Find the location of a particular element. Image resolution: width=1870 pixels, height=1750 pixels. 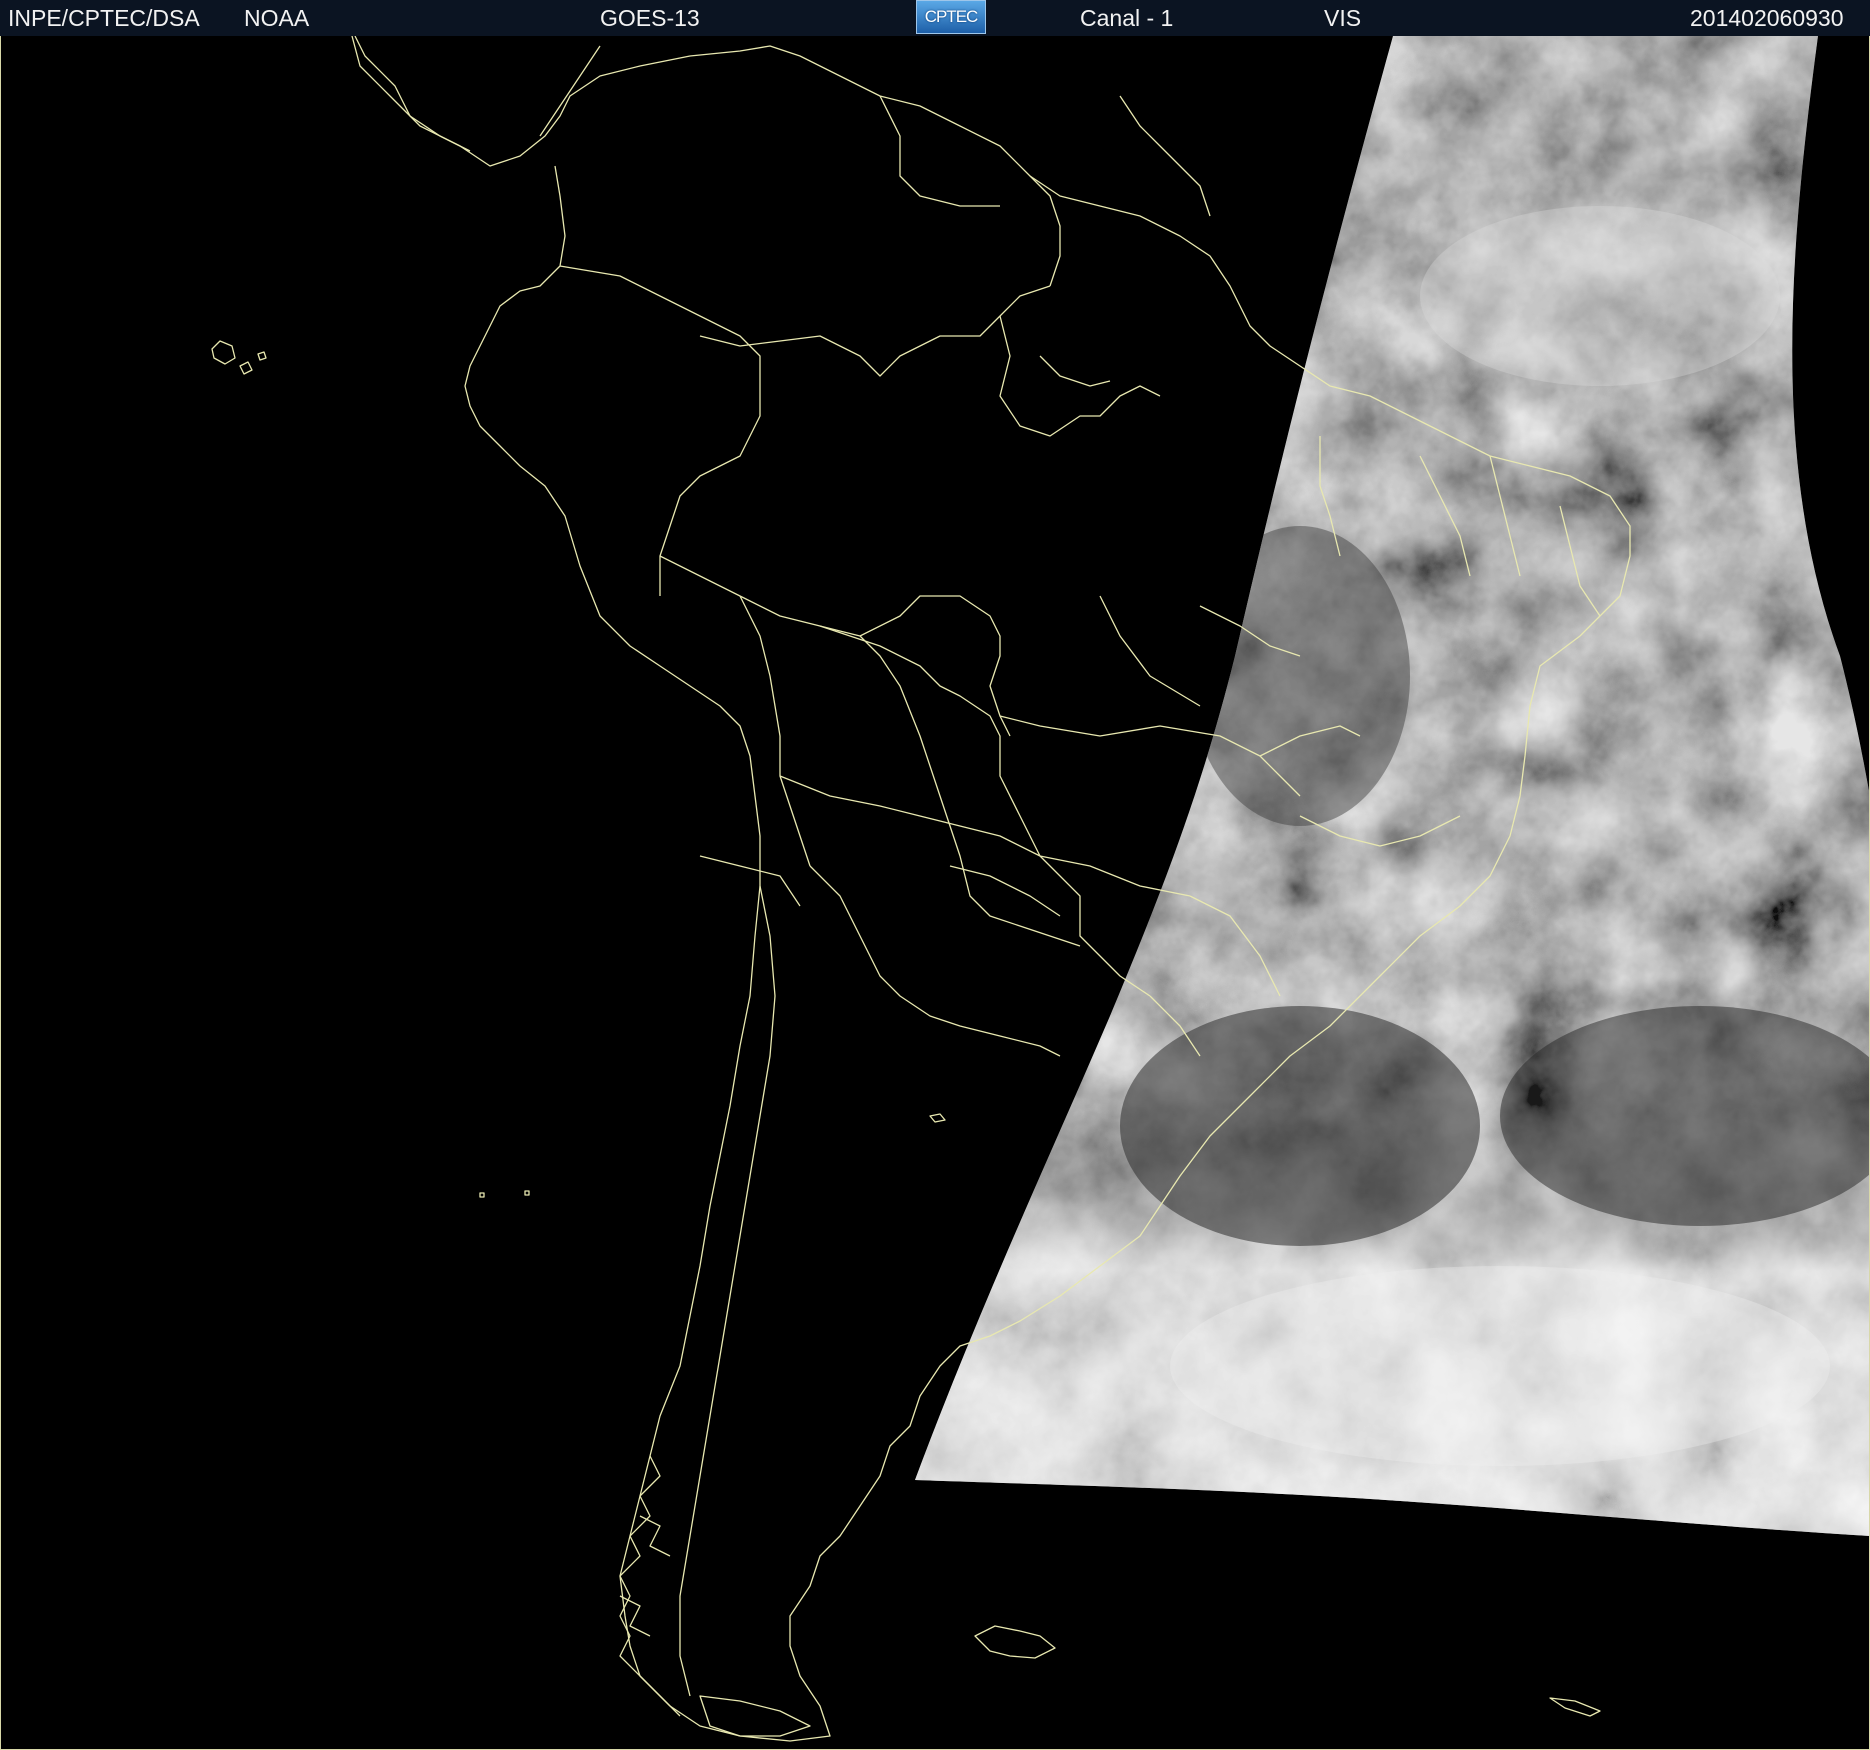

satellite-label: GOES-13 is located at coordinates (650, 18).